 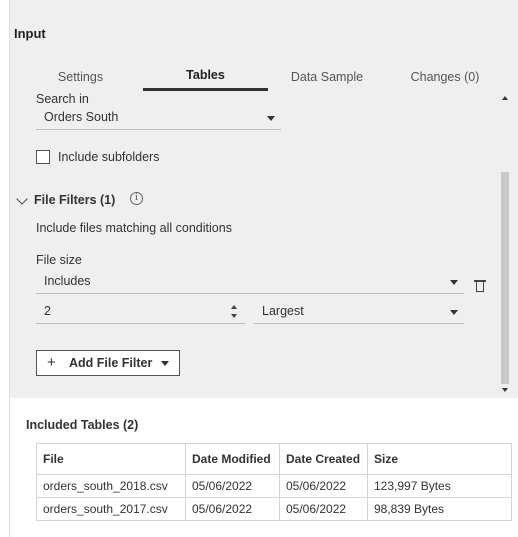 What do you see at coordinates (158, 119) in the screenshot?
I see `search-in-select: Orders South` at bounding box center [158, 119].